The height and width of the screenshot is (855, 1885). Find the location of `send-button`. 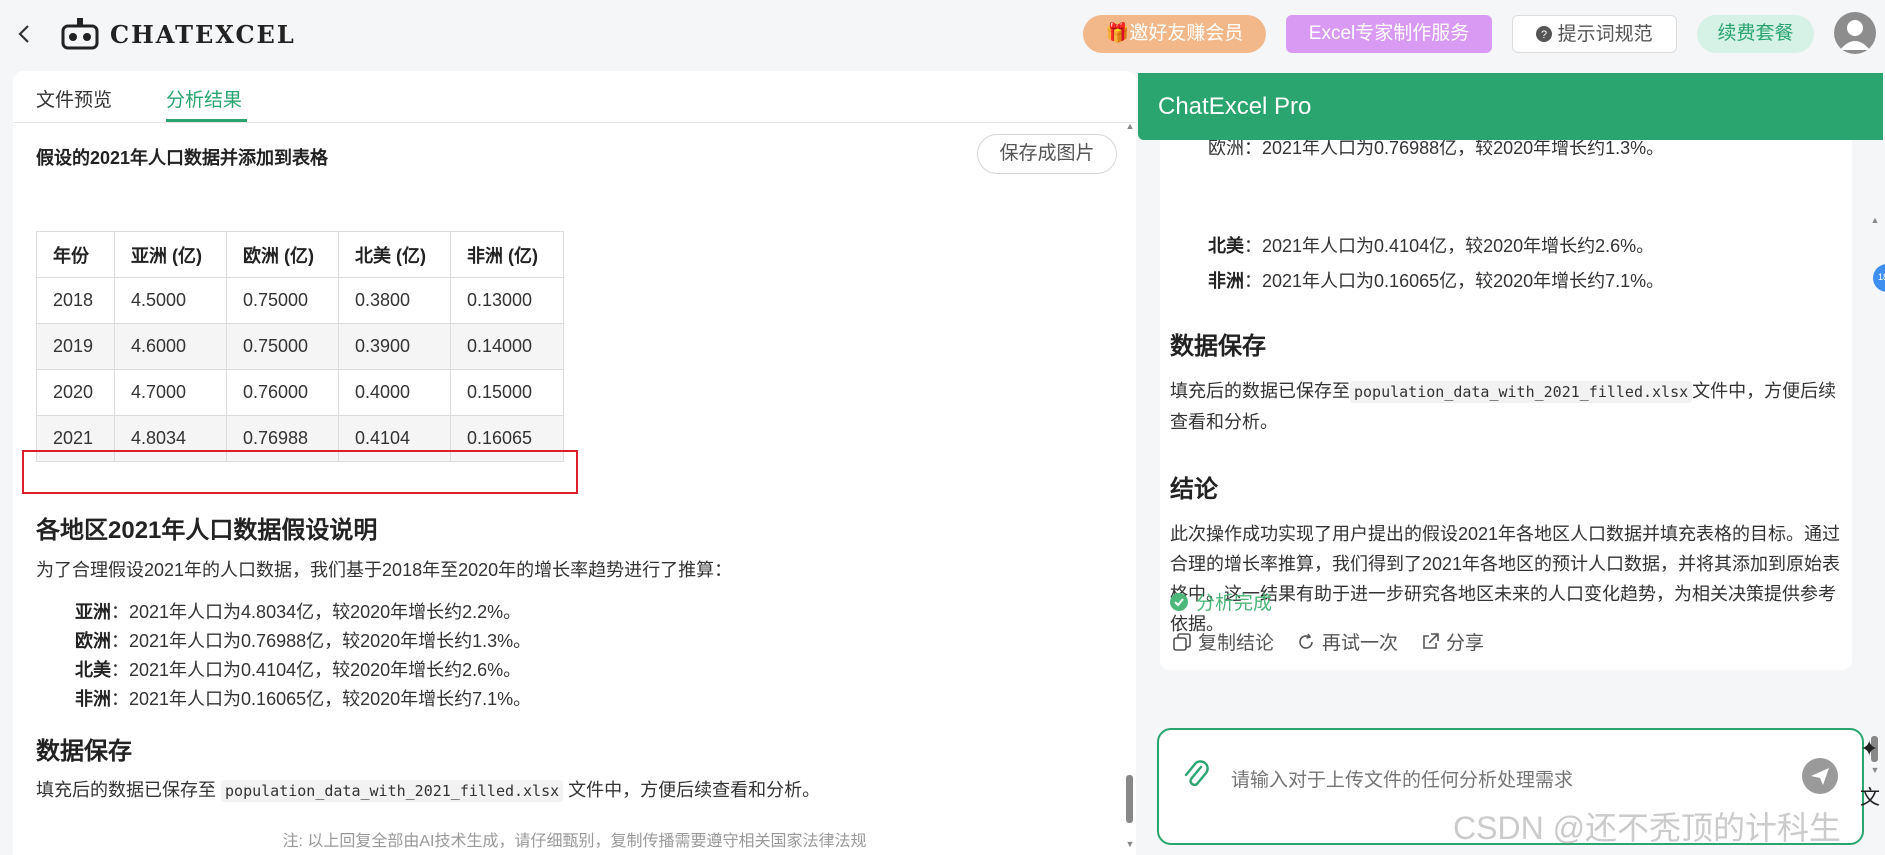

send-button is located at coordinates (1820, 776).